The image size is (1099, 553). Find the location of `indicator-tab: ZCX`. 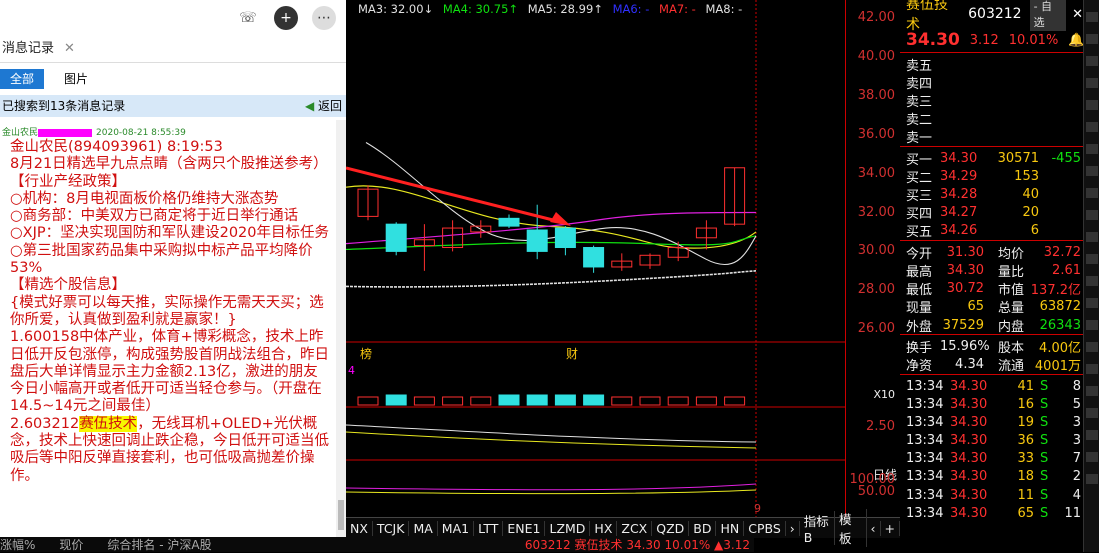

indicator-tab: ZCX is located at coordinates (635, 528).